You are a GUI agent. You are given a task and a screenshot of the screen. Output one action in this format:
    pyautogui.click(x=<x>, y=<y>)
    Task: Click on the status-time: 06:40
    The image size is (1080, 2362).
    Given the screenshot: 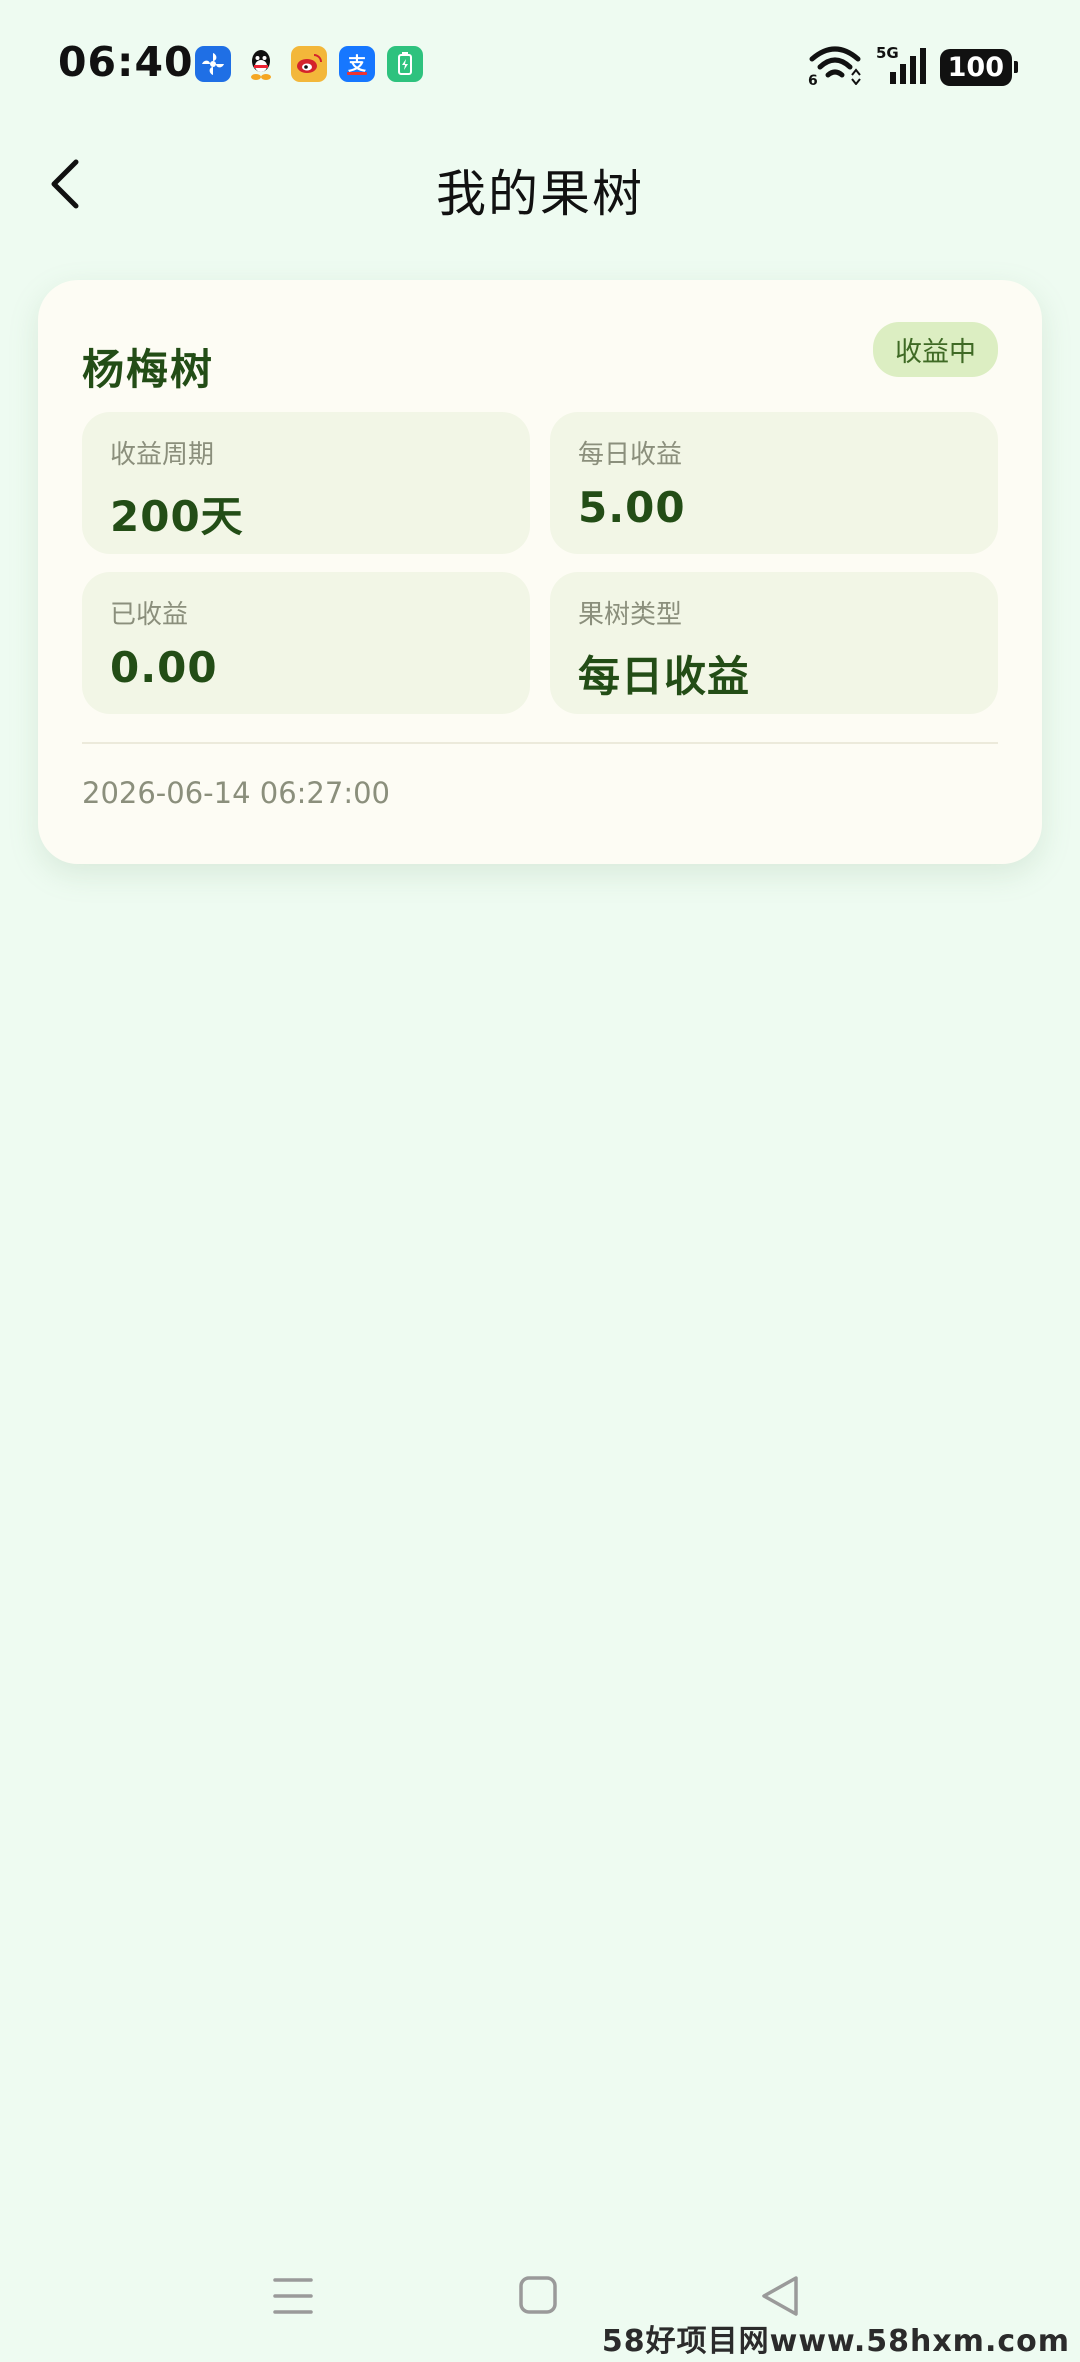 What is the action you would take?
    pyautogui.click(x=126, y=62)
    